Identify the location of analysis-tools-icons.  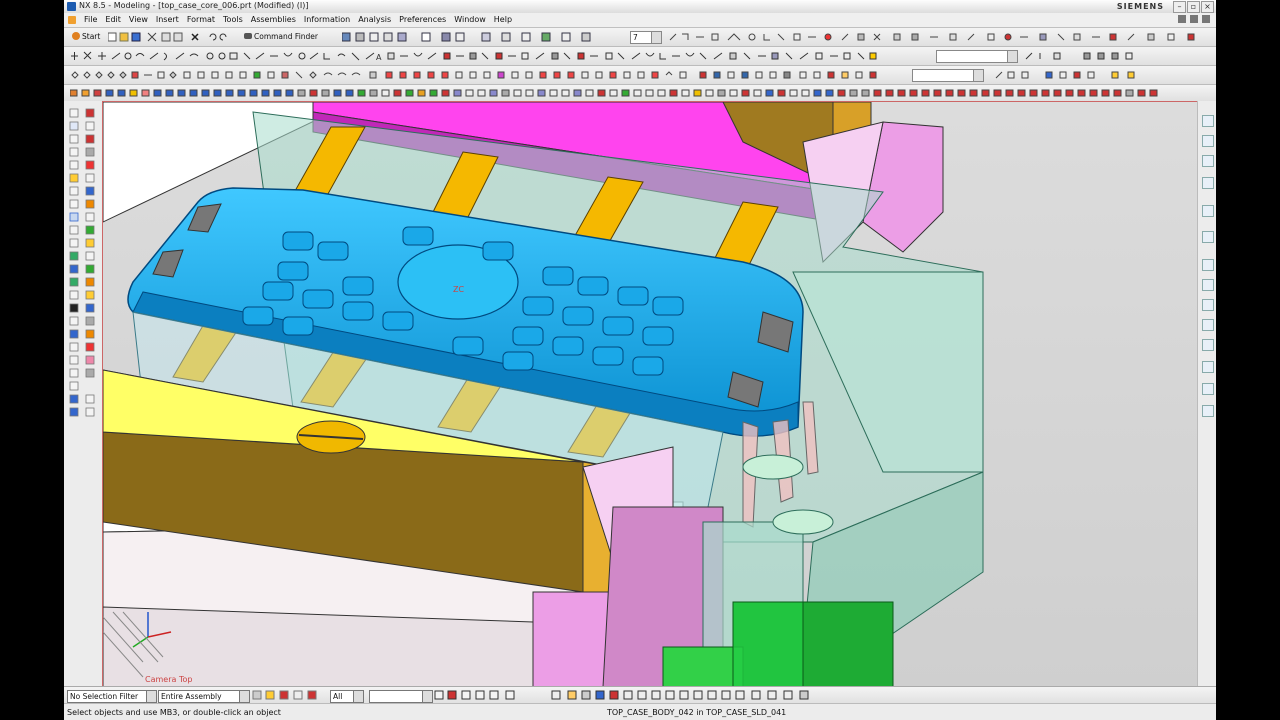
(1074, 75).